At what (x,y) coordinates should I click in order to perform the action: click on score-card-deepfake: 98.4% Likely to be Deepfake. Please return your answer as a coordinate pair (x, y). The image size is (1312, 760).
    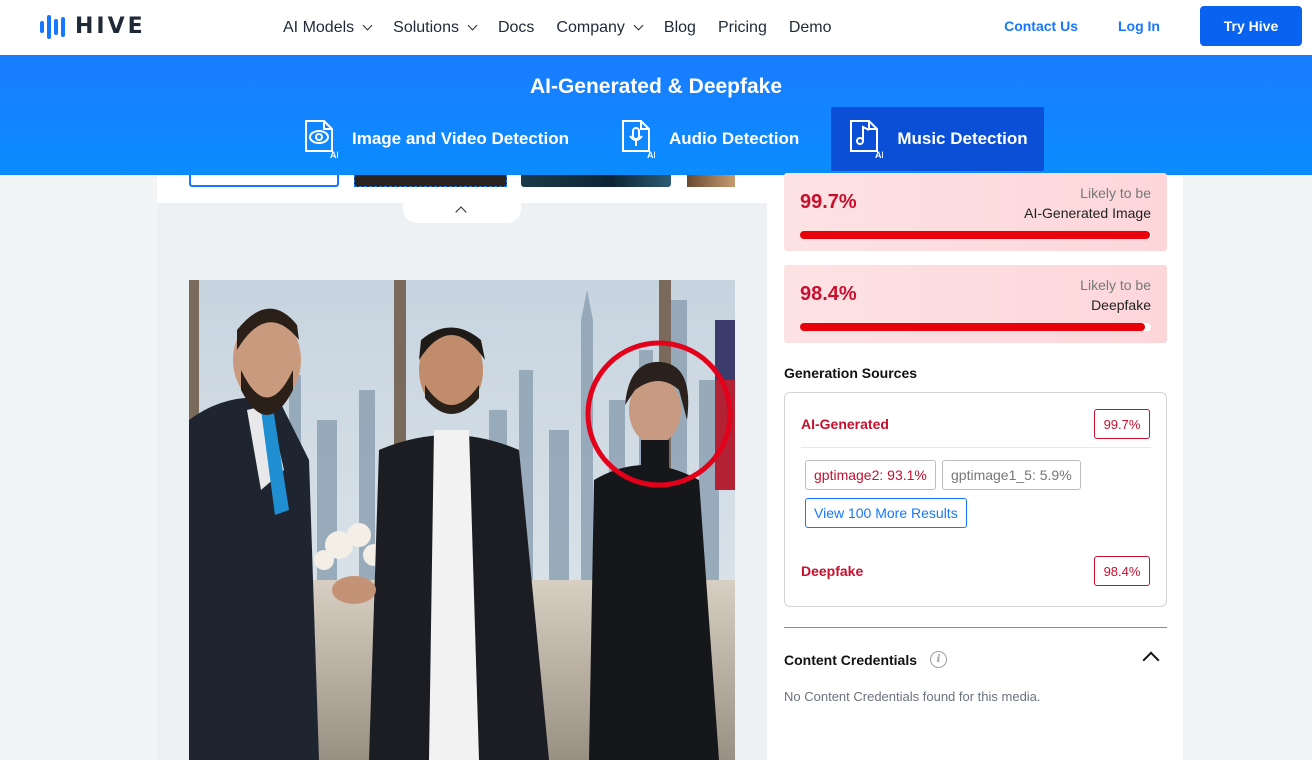
    Looking at the image, I should click on (975, 304).